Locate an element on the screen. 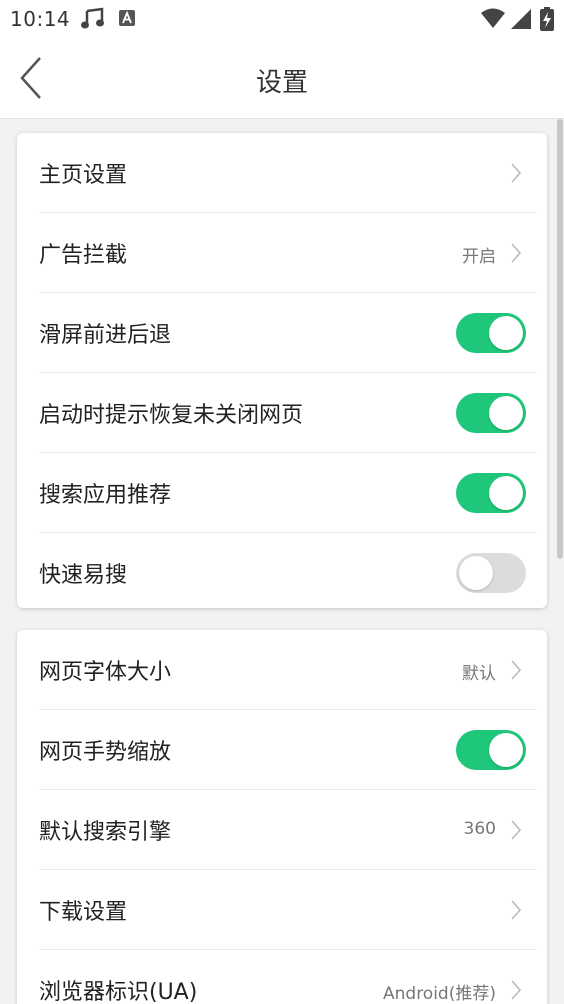  setting-quick-search: 快速易搜 is located at coordinates (282, 573).